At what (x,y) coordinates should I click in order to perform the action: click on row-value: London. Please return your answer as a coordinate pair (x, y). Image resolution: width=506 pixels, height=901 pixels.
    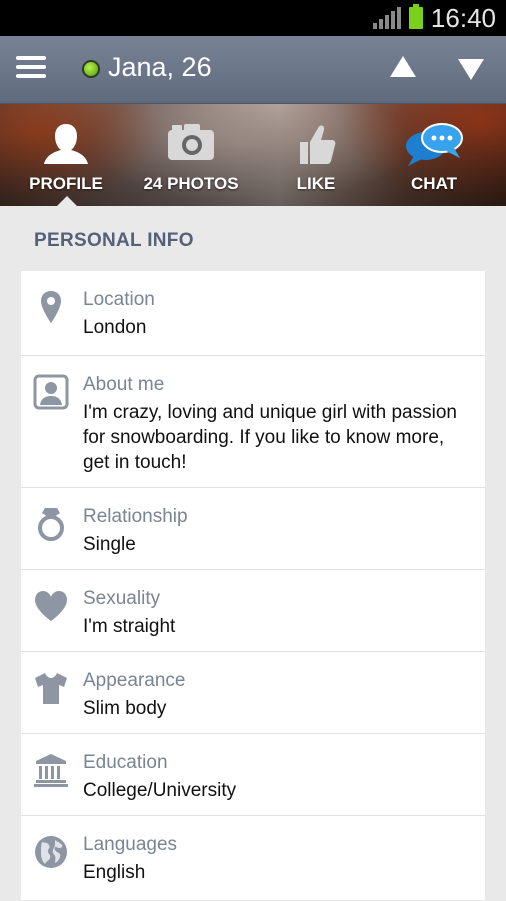
    Looking at the image, I should click on (115, 327).